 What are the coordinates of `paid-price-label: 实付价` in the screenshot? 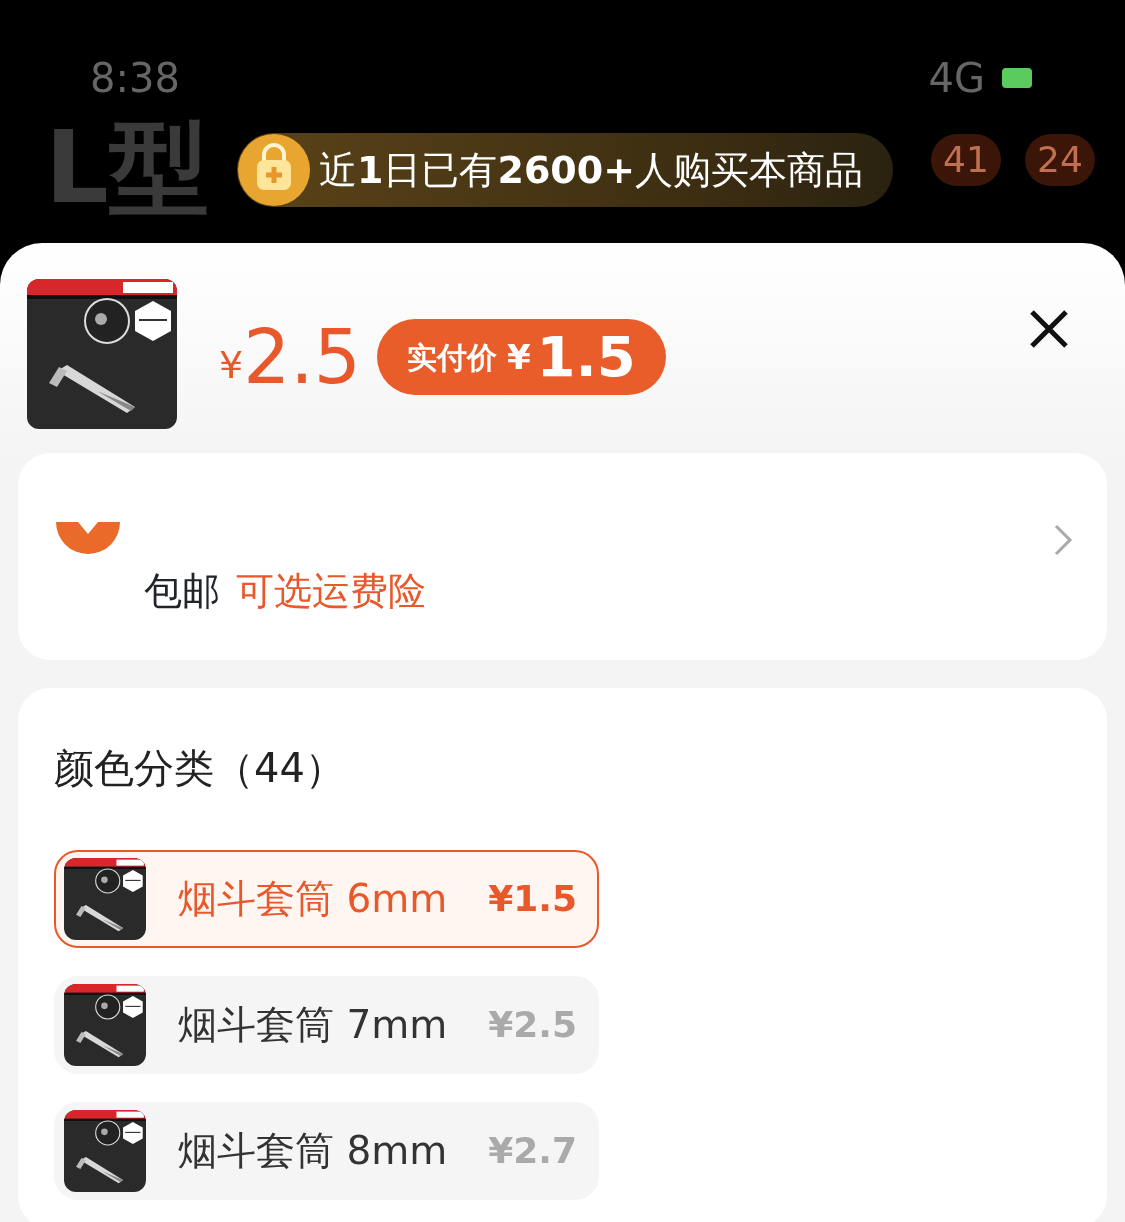 It's located at (451, 357).